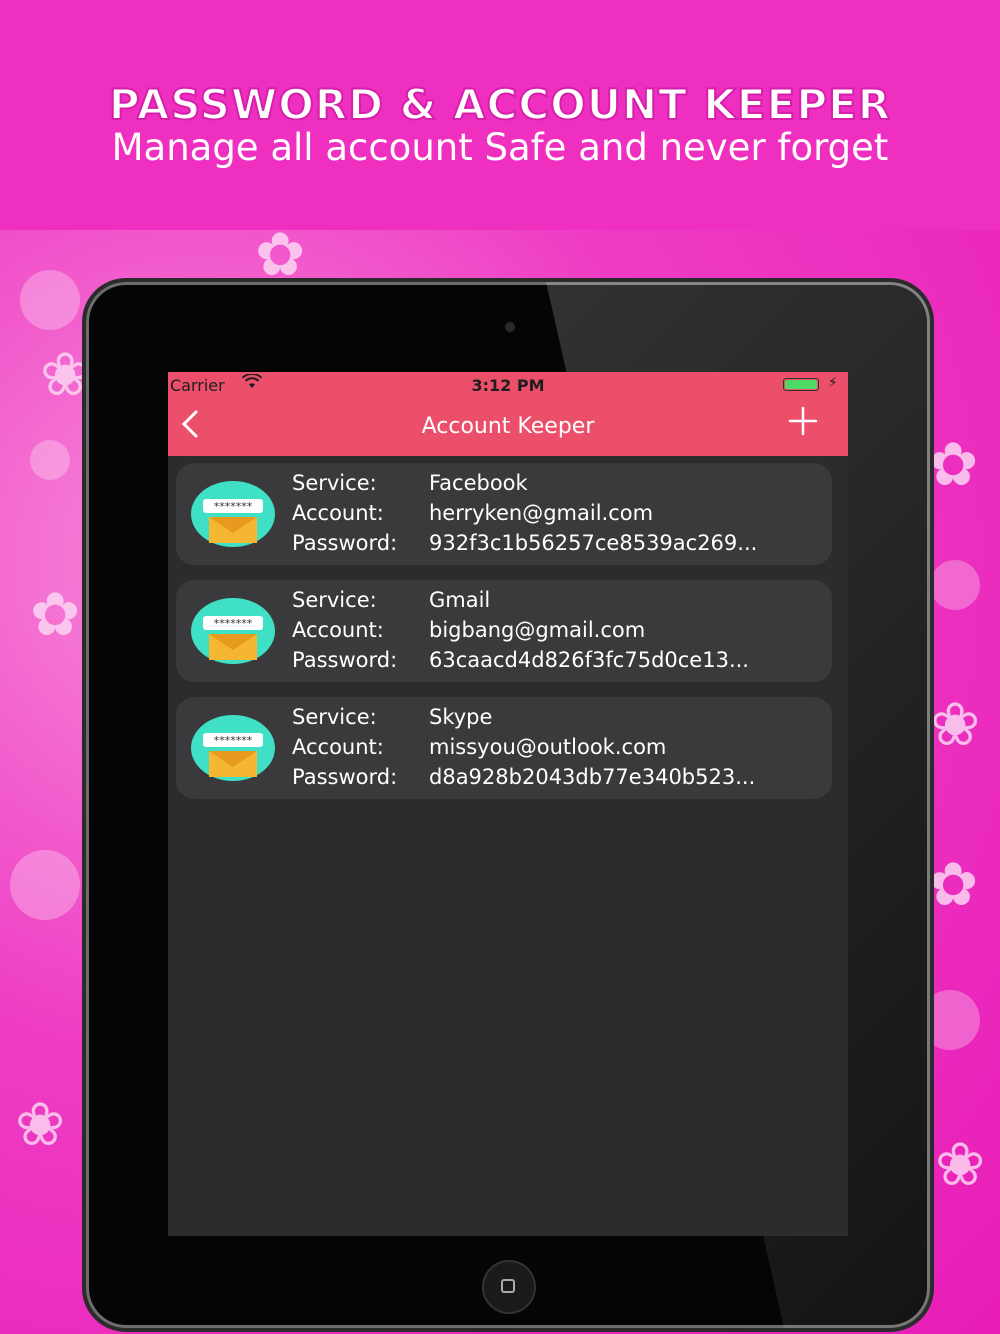 Image resolution: width=1000 pixels, height=1334 pixels. What do you see at coordinates (478, 483) in the screenshot?
I see `service-value: Facebook` at bounding box center [478, 483].